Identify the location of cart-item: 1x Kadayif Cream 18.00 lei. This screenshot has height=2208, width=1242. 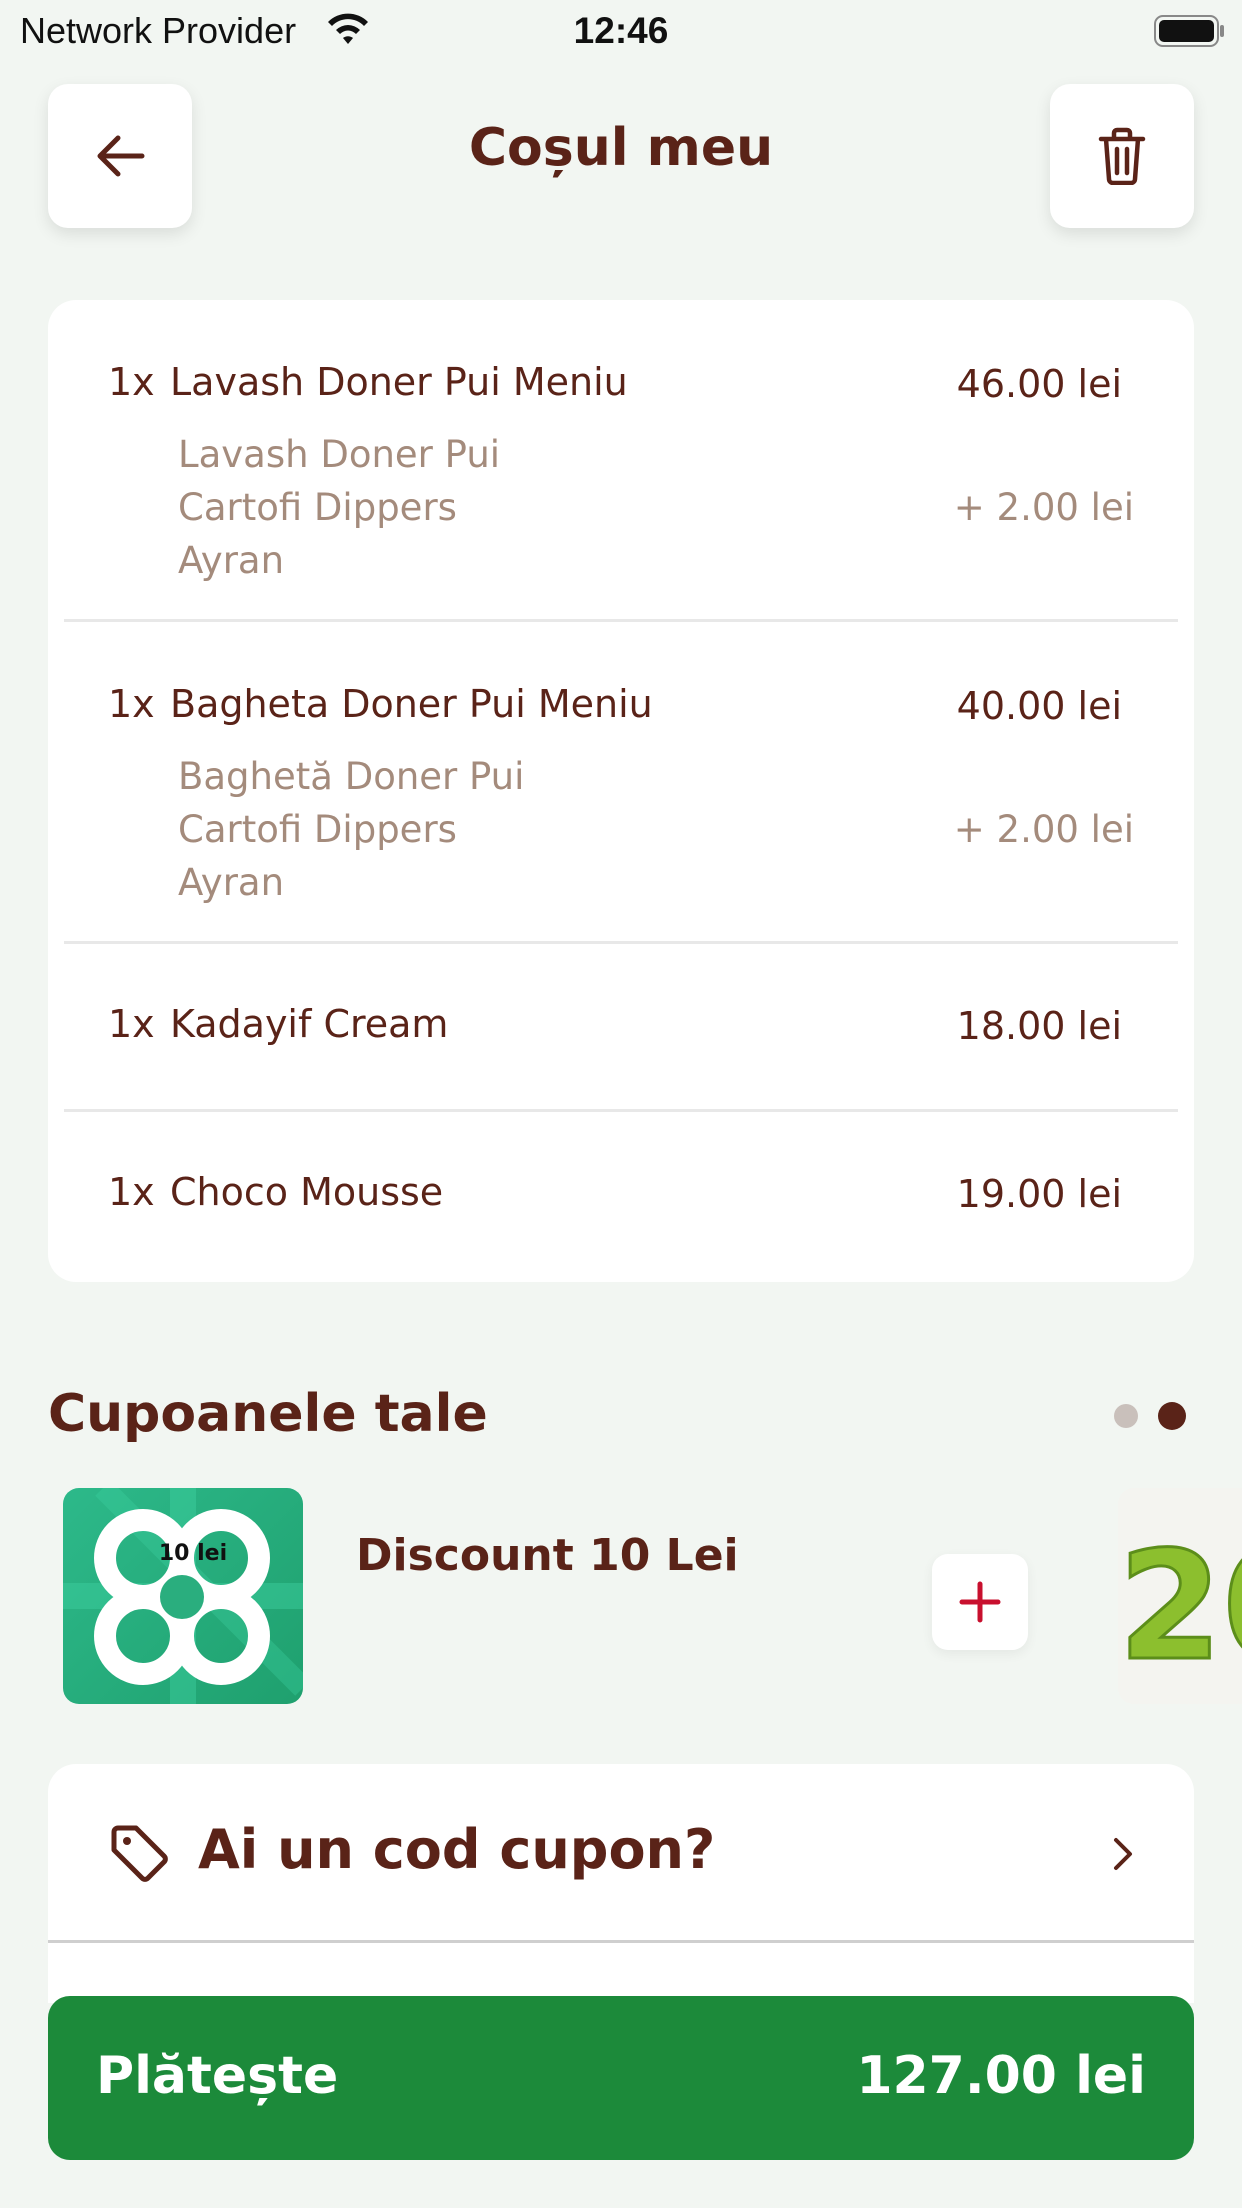
(621, 1028).